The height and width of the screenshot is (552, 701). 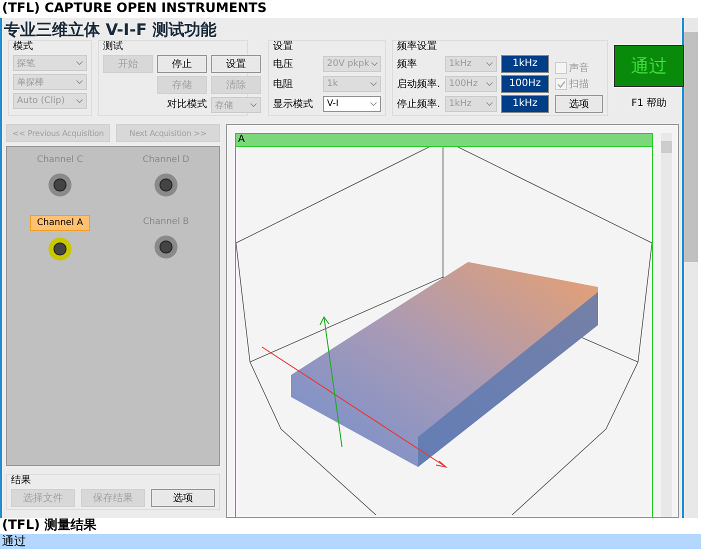 What do you see at coordinates (419, 84) in the screenshot?
I see `frequency-label: 启动频率.` at bounding box center [419, 84].